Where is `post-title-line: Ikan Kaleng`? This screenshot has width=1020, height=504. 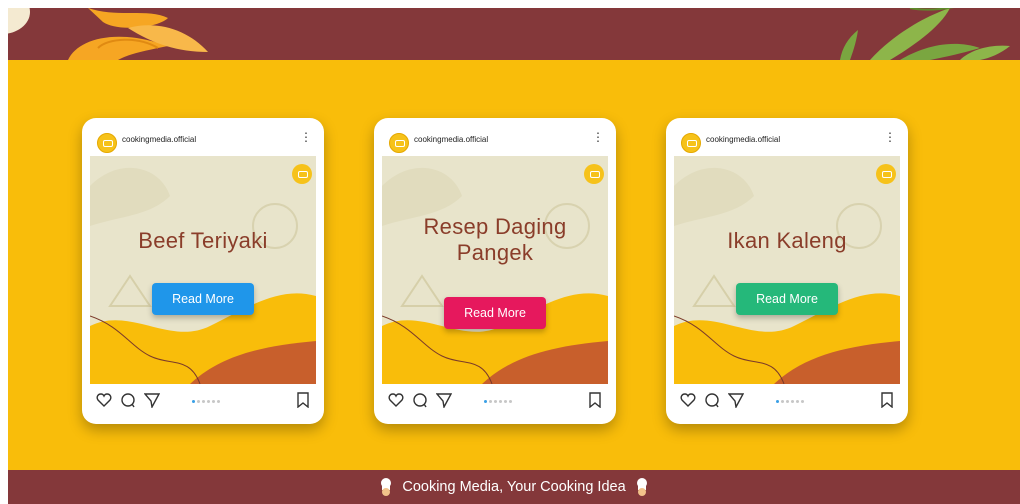 post-title-line: Ikan Kaleng is located at coordinates (787, 240).